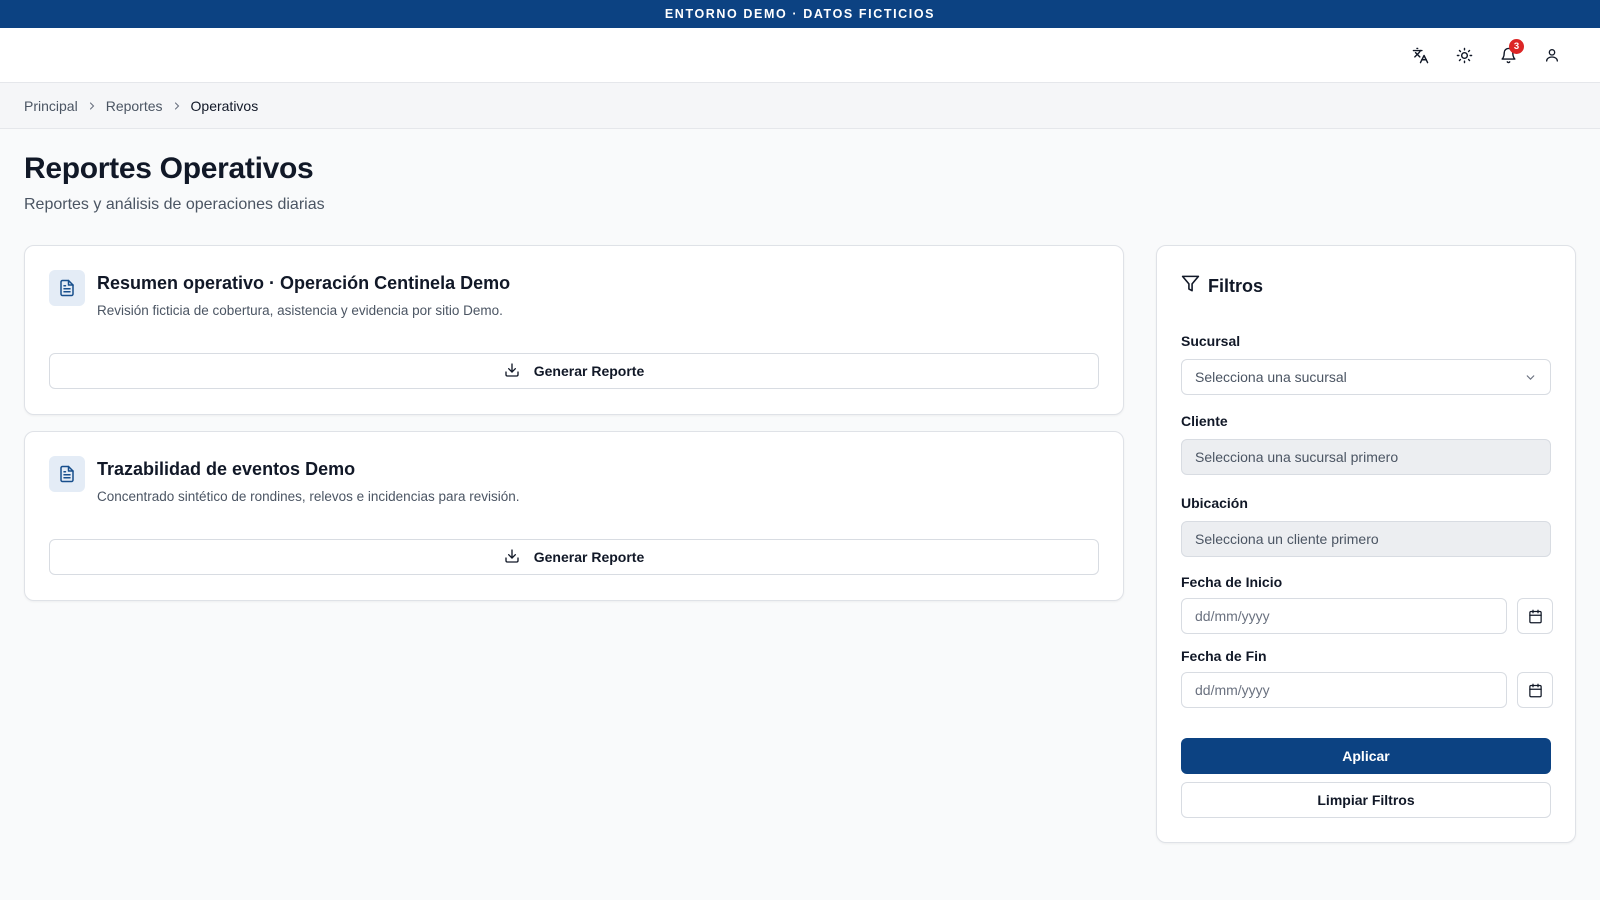  What do you see at coordinates (1236, 285) in the screenshot?
I see `filters-title: Filtros` at bounding box center [1236, 285].